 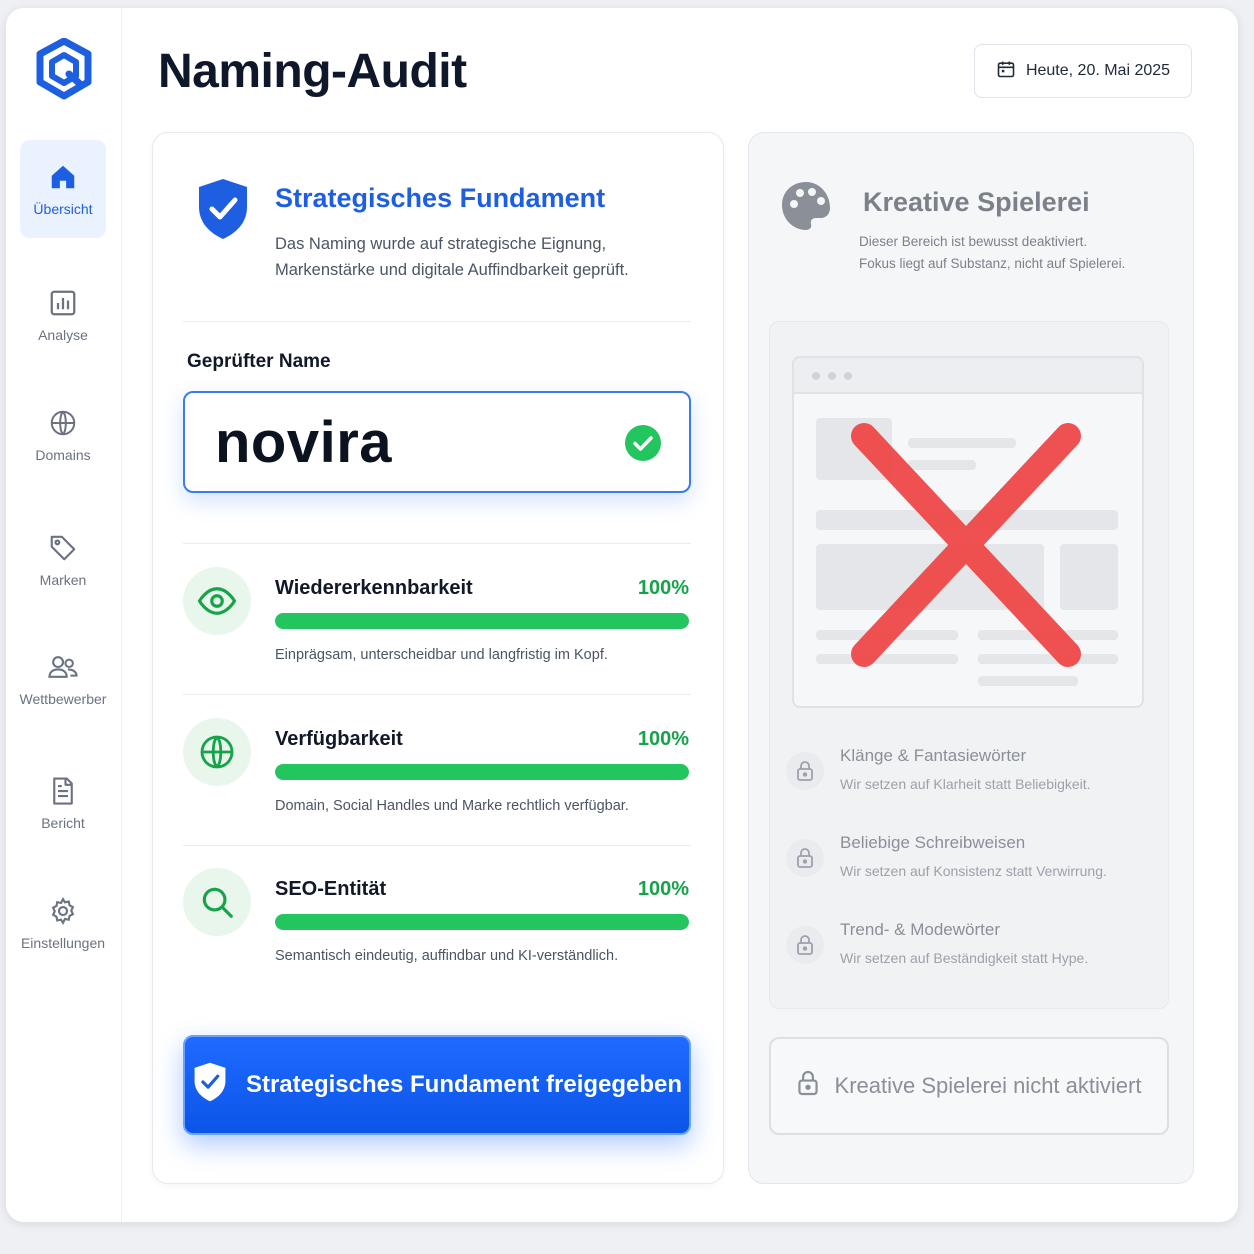 What do you see at coordinates (966, 545) in the screenshot?
I see `disabled-cross-icon` at bounding box center [966, 545].